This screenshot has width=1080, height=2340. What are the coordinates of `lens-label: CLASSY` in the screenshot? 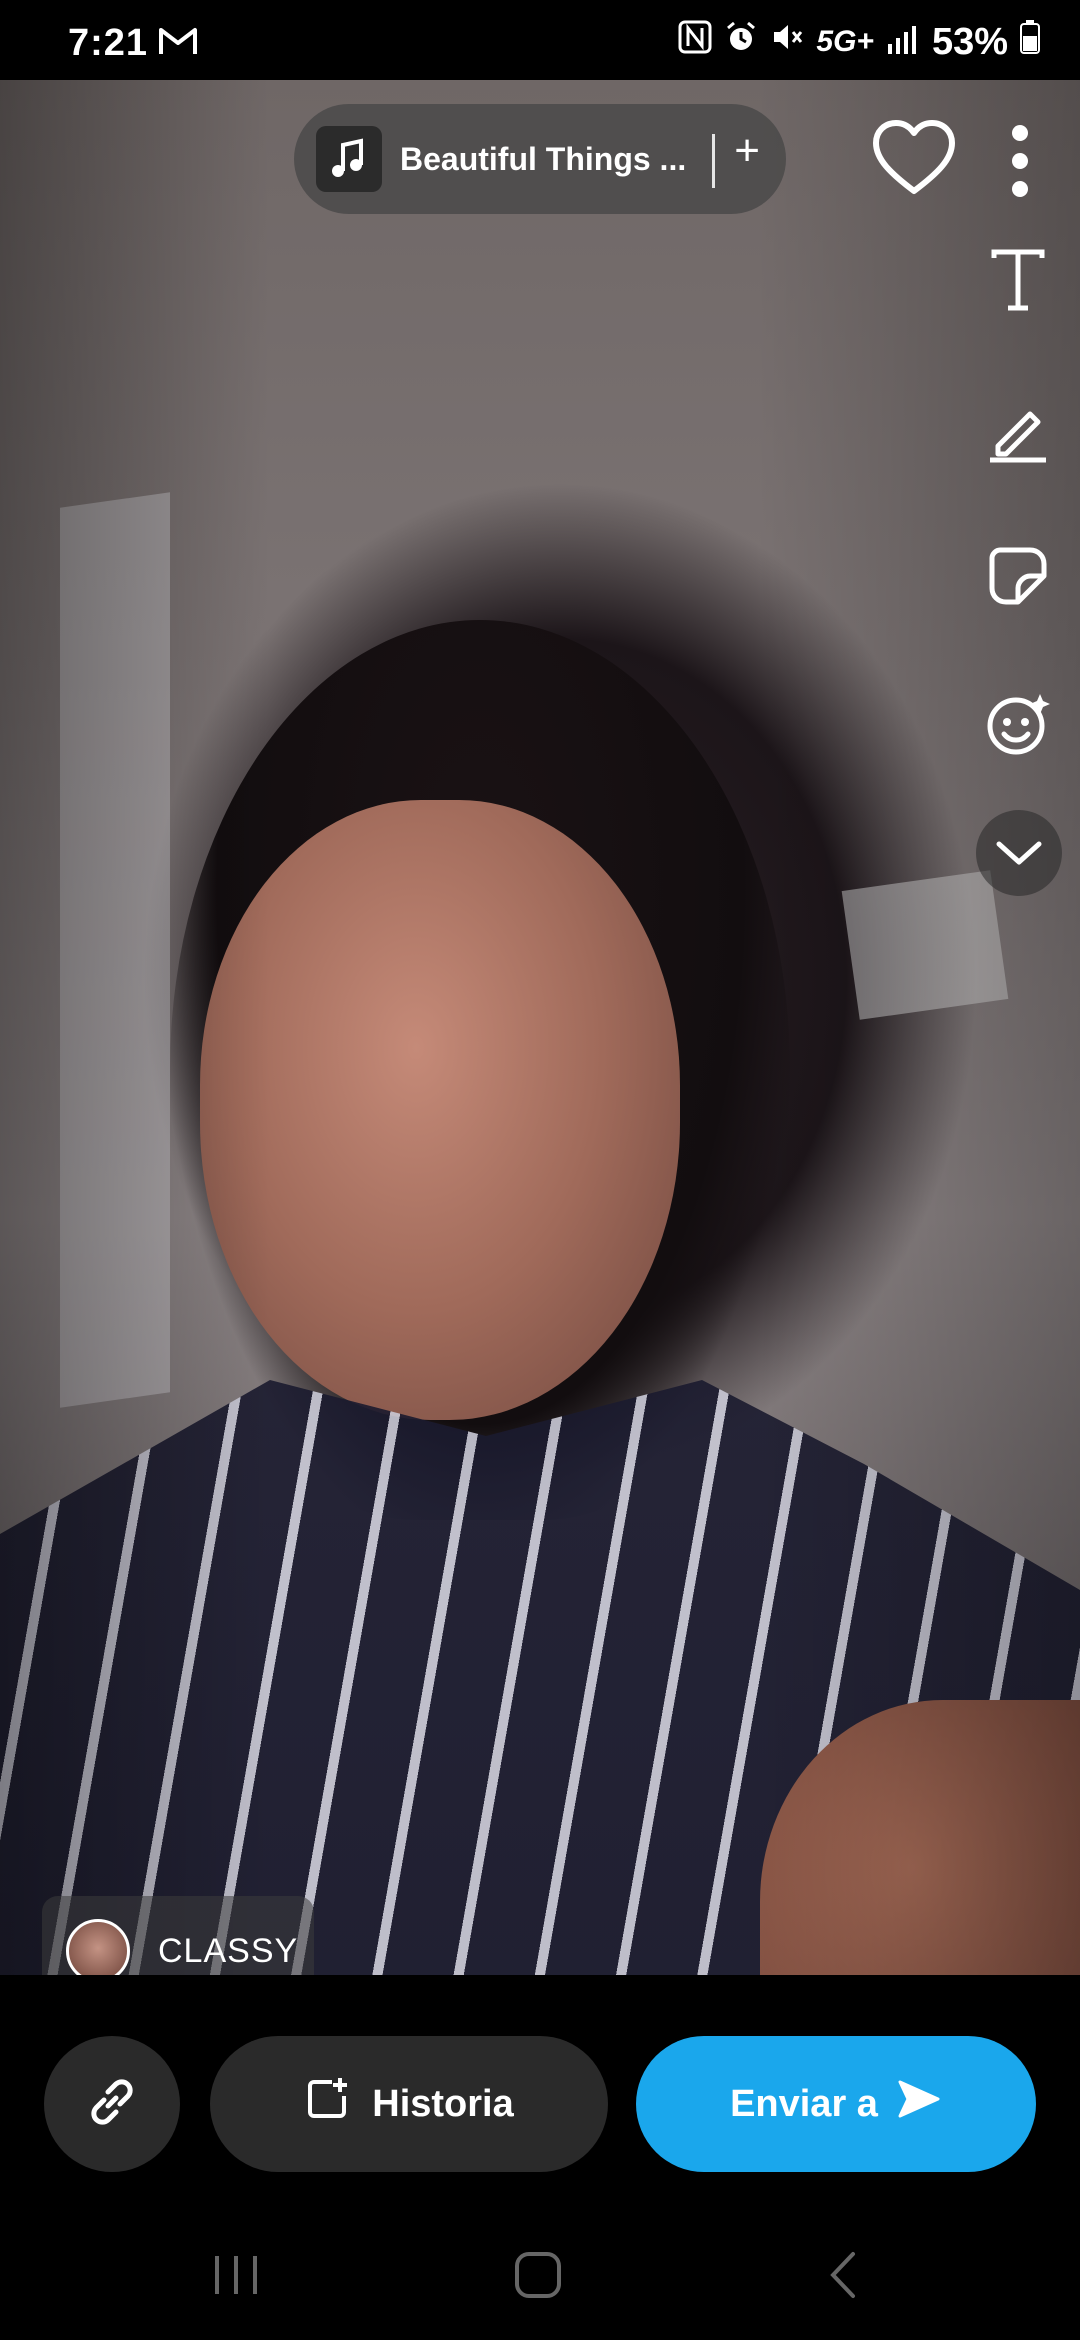 It's located at (228, 1950).